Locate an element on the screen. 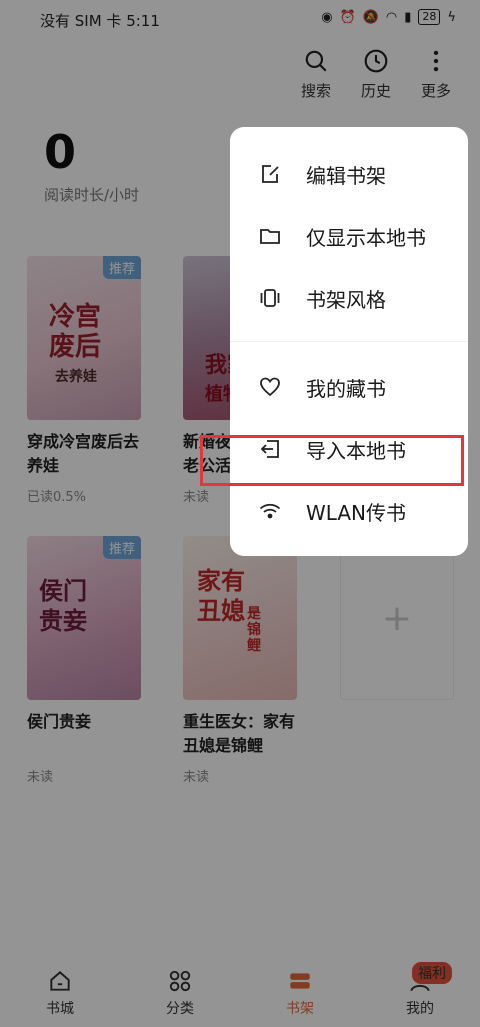  wifi-icon is located at coordinates (270, 511).